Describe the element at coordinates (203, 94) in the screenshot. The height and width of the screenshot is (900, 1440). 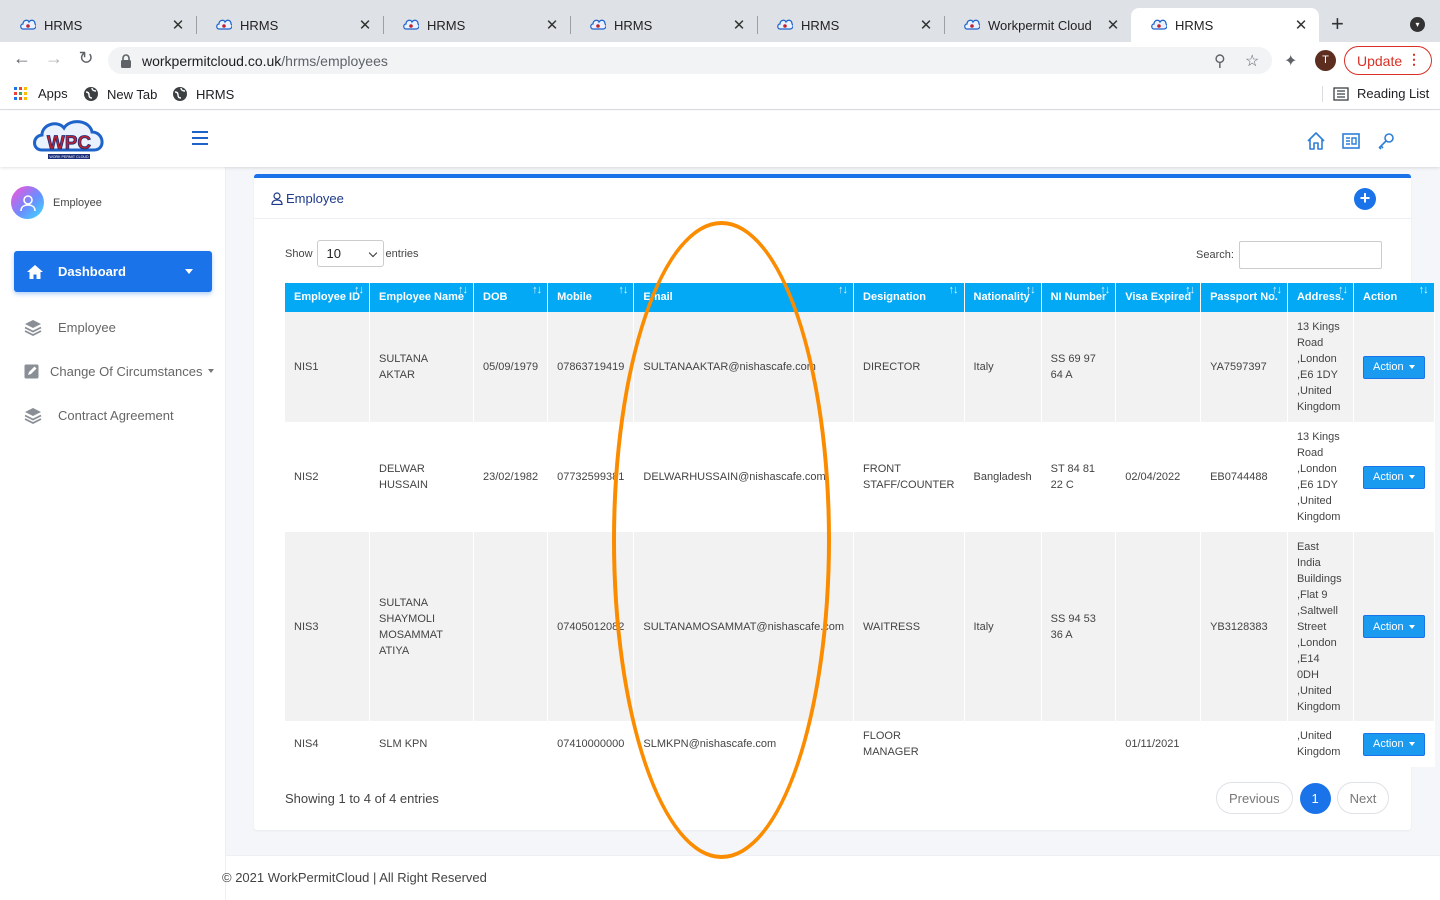
I see `bookmark-hrms: HRMS` at that location.